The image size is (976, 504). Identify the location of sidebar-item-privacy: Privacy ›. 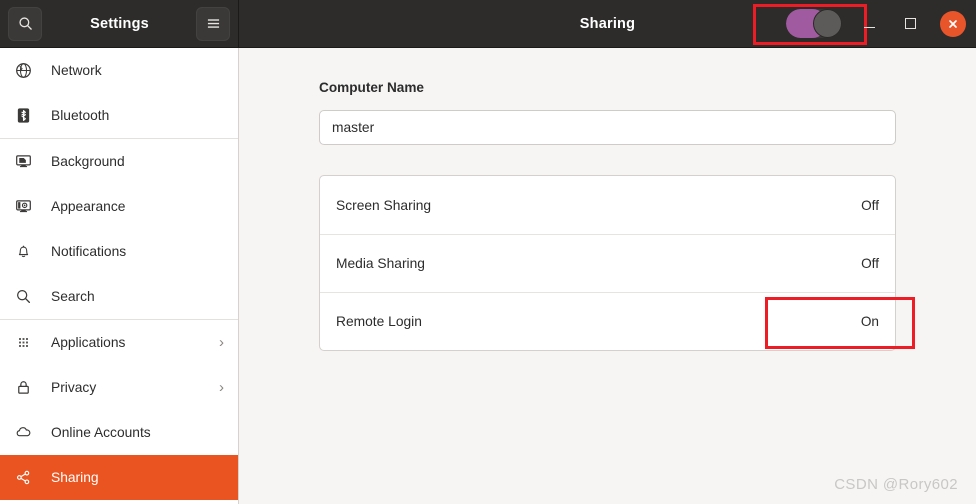
(119, 387).